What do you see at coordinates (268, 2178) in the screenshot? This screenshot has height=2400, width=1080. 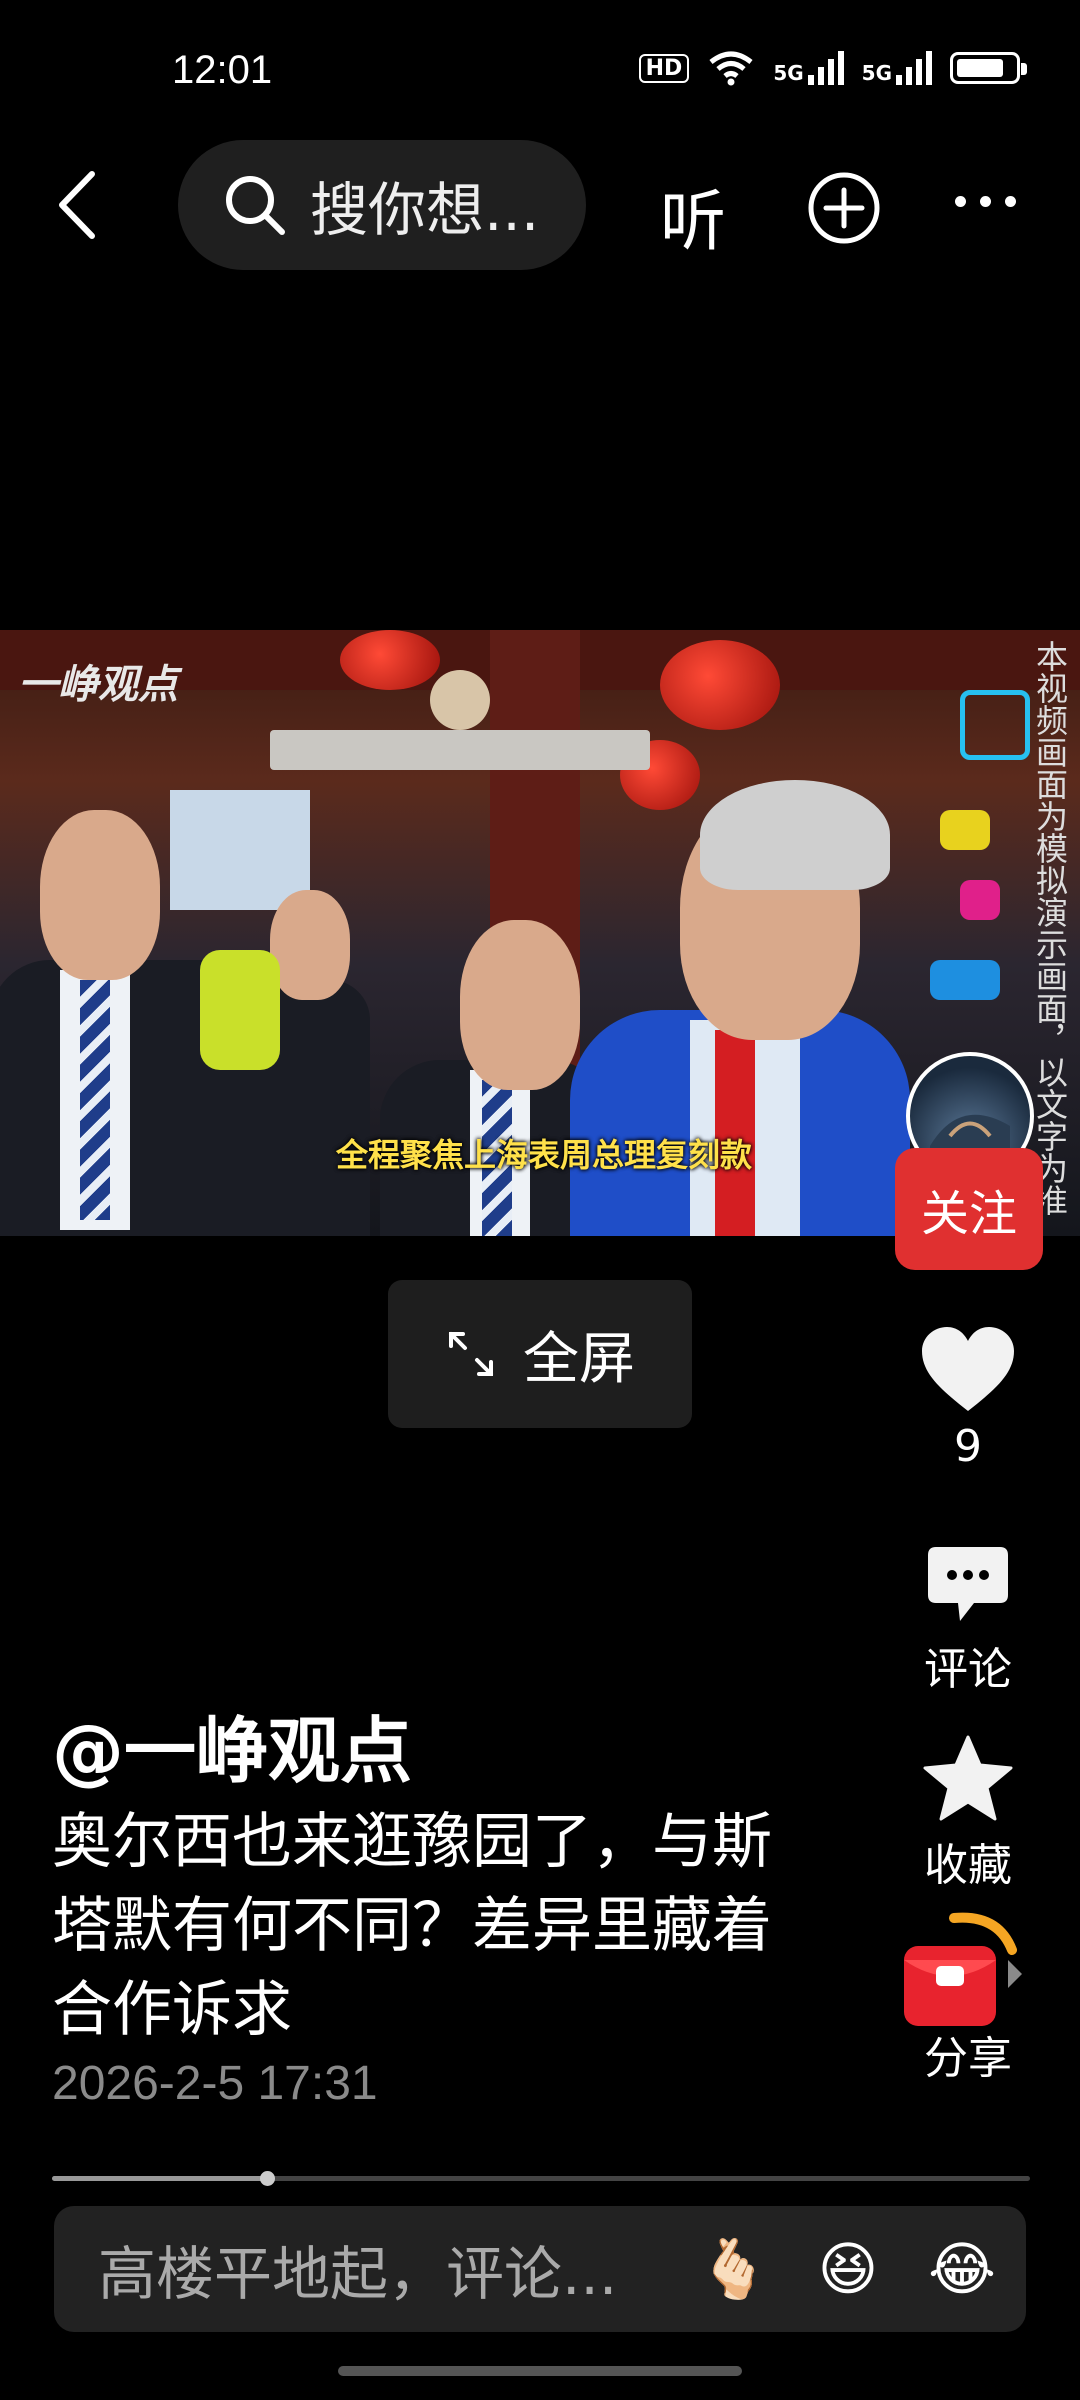 I see `progress-handle` at bounding box center [268, 2178].